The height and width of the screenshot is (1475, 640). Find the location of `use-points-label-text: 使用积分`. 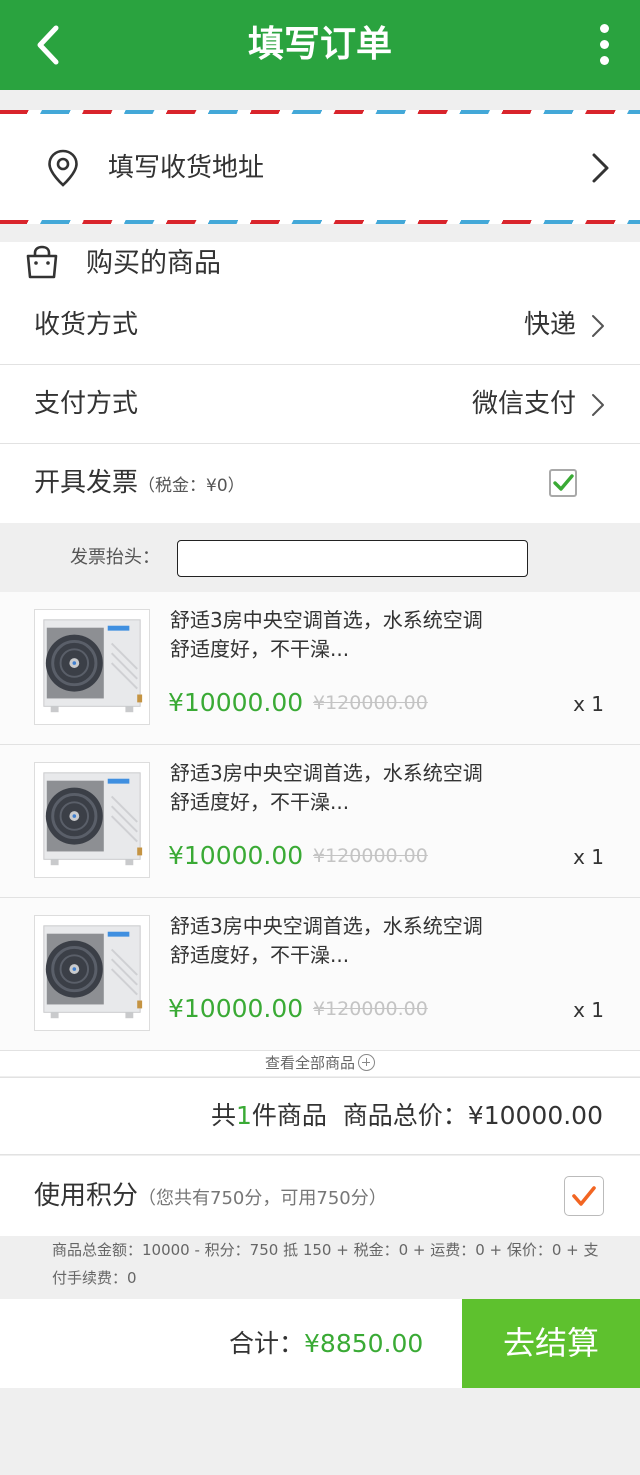

use-points-label-text: 使用积分 is located at coordinates (86, 1196).